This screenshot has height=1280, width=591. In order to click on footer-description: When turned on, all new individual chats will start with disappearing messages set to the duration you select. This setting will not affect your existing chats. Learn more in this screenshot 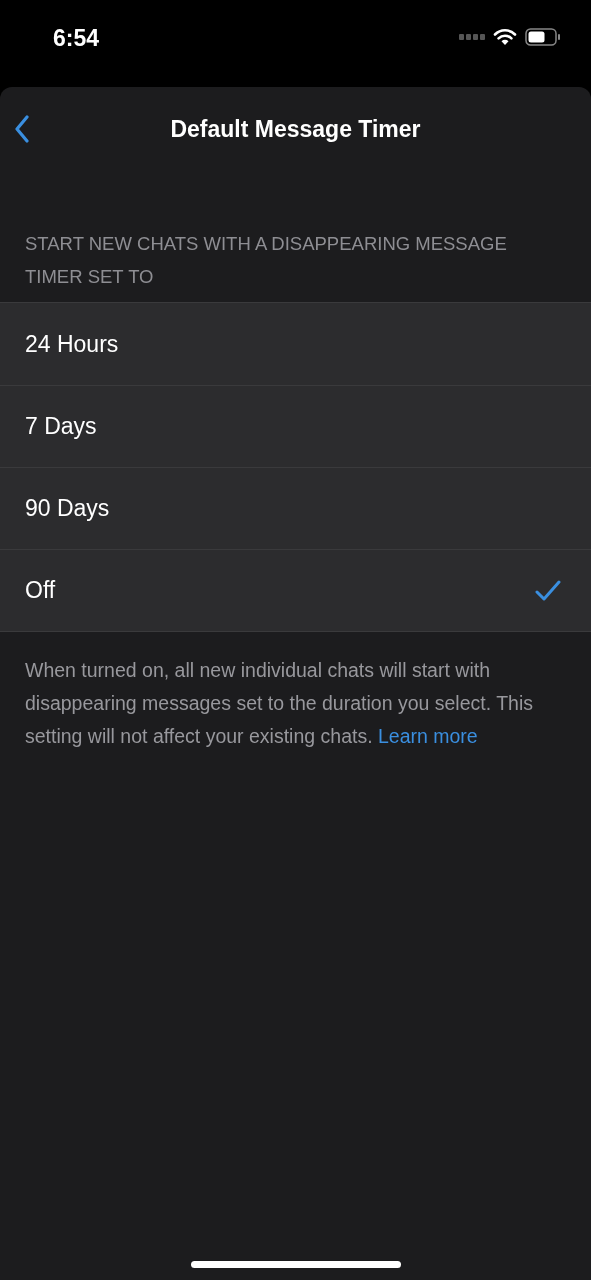, I will do `click(280, 703)`.